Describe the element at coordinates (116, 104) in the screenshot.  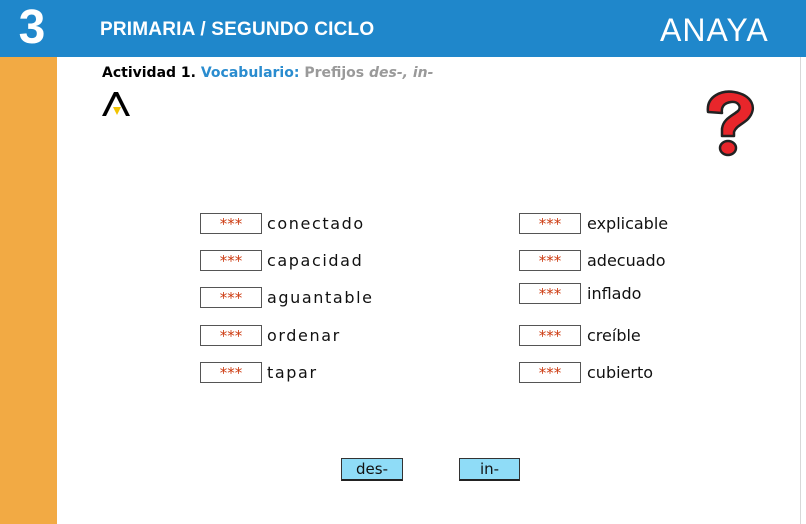
I see `anaya-a-logo-icon` at that location.